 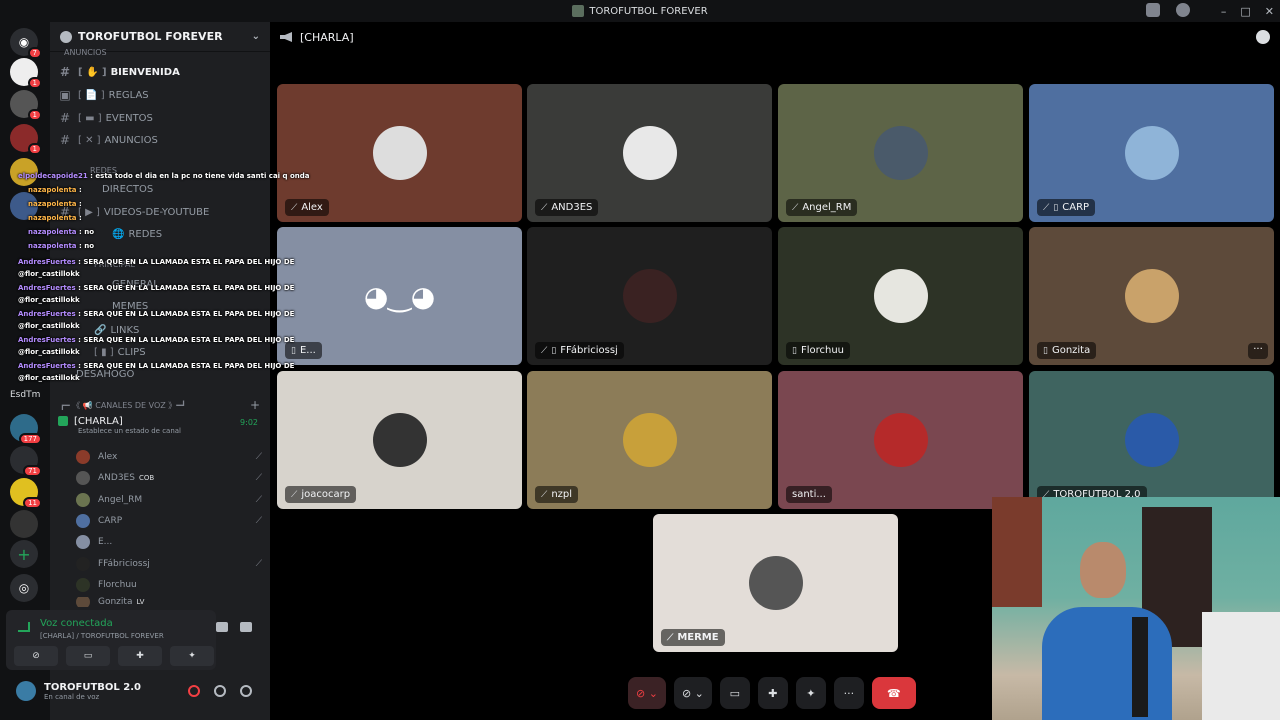 I want to click on channel-bienvenida: # [ ✋ ] BIENVENIDA, so click(x=158, y=72).